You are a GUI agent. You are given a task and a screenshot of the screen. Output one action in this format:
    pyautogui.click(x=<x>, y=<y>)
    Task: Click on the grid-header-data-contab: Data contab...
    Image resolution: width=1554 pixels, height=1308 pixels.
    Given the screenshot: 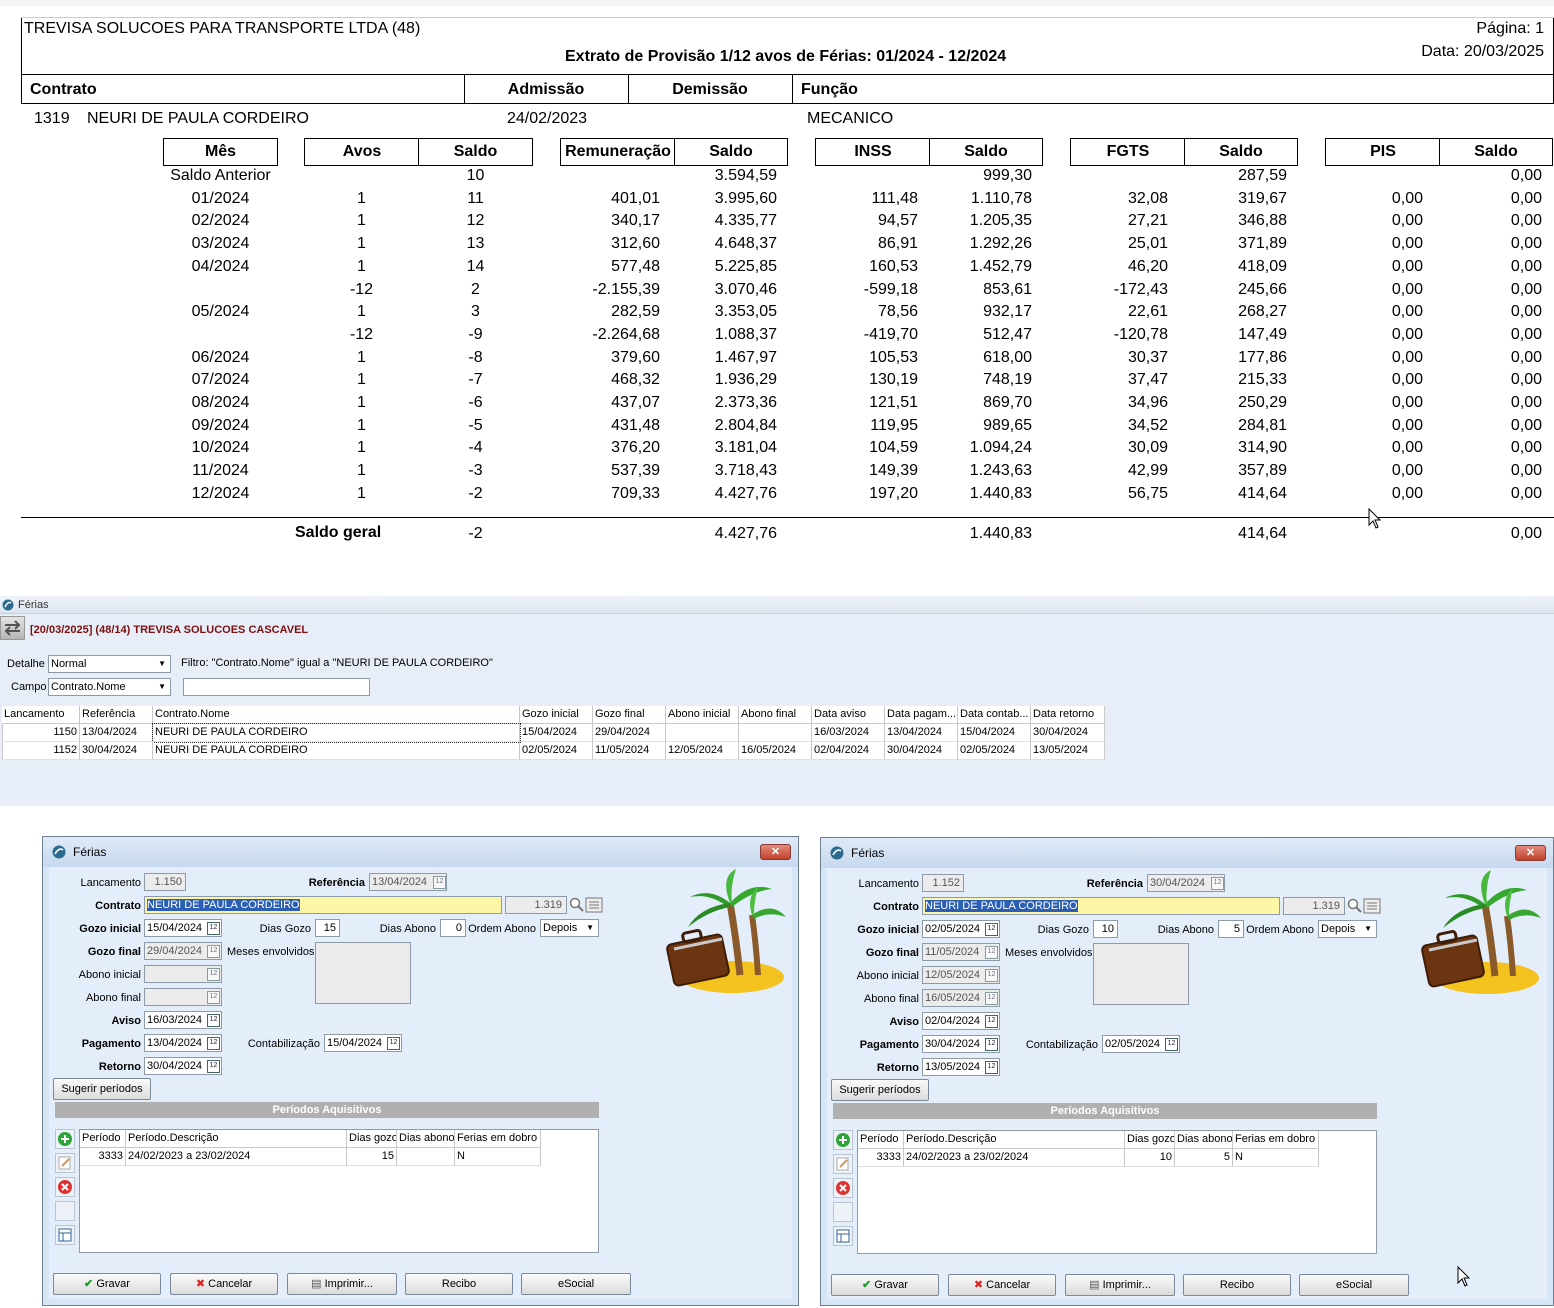 What is the action you would take?
    pyautogui.click(x=994, y=715)
    